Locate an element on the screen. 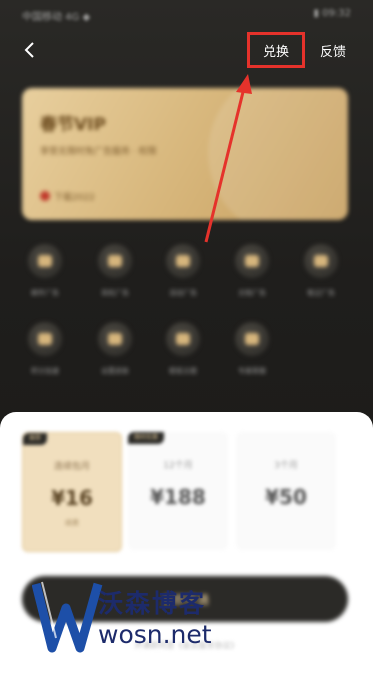  watermark-url: wosn.net is located at coordinates (155, 634).